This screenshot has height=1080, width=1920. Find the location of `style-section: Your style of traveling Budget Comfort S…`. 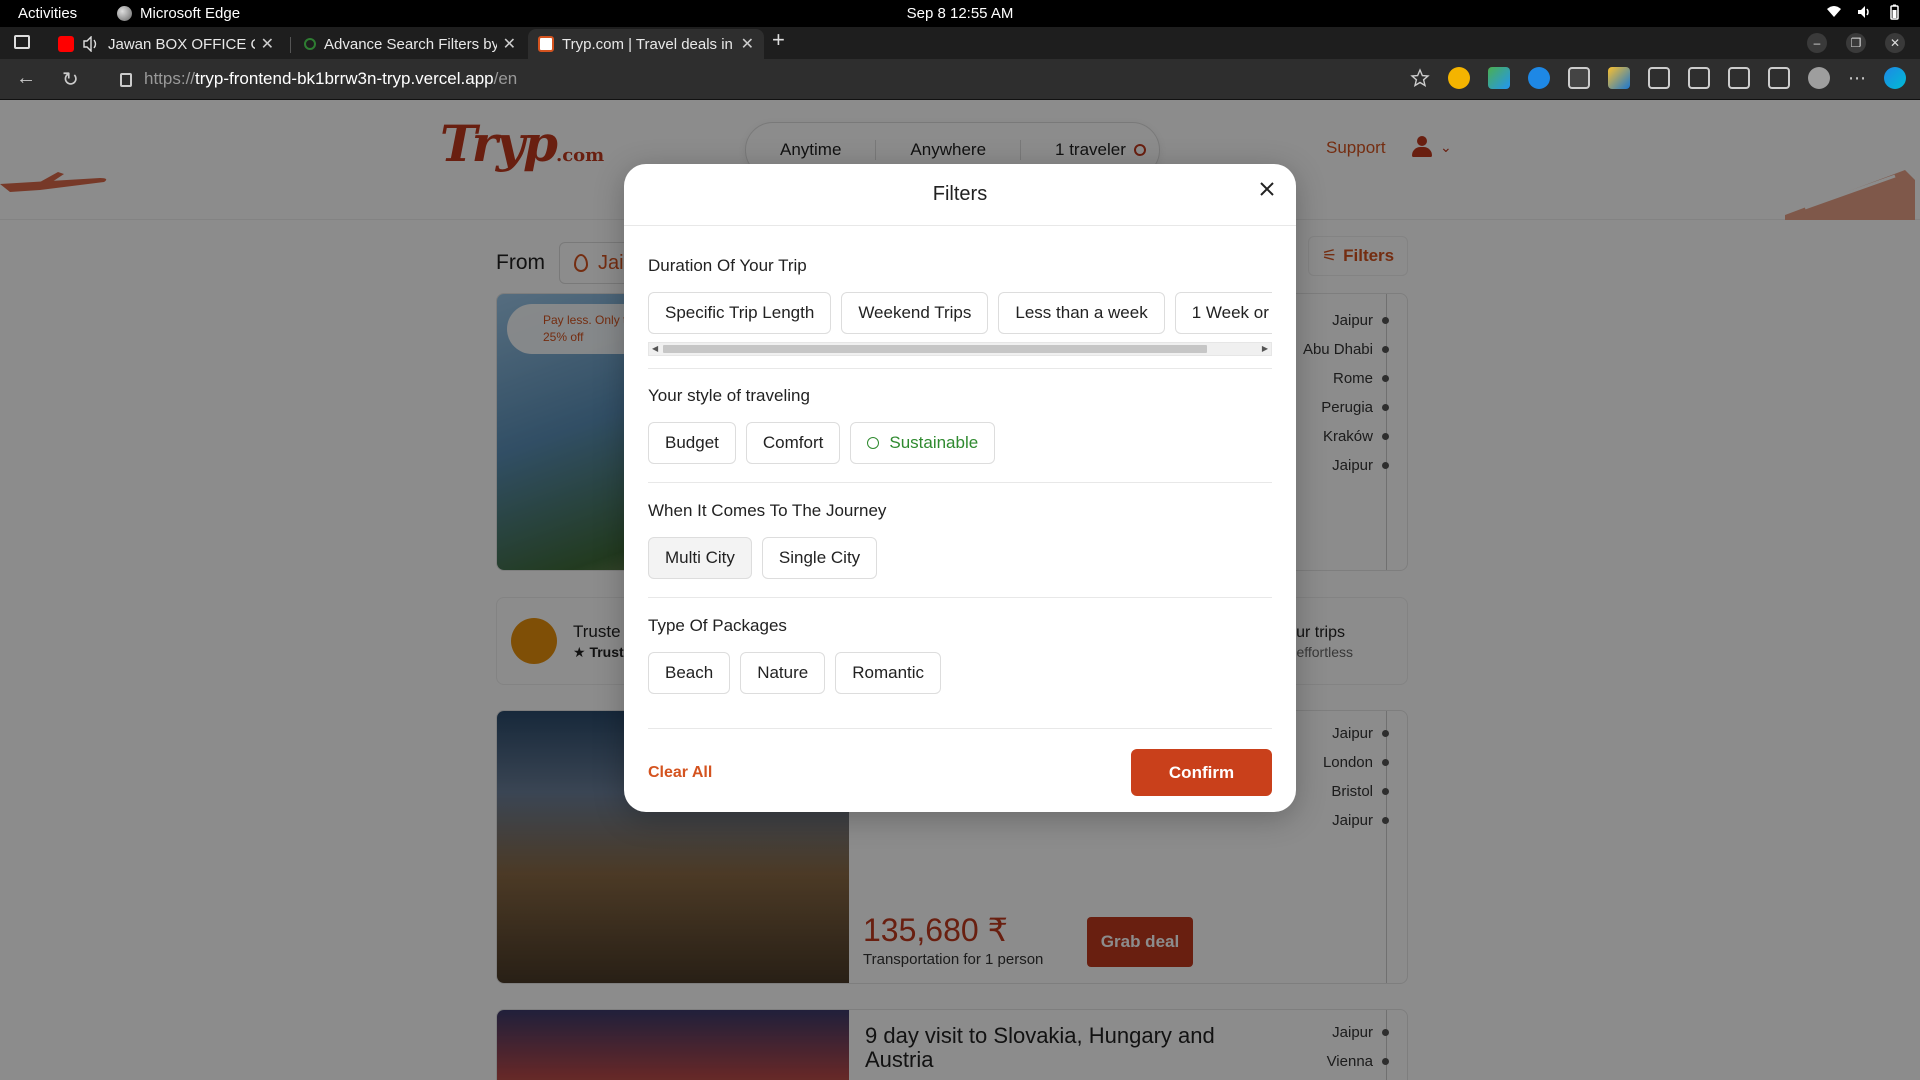

style-section: Your style of traveling Budget Comfort S… is located at coordinates (960, 425).